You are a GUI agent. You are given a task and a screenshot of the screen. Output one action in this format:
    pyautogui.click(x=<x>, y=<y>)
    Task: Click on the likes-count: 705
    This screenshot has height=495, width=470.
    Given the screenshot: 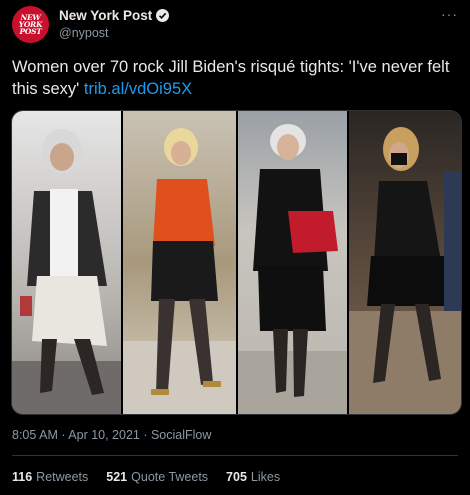 What is the action you would take?
    pyautogui.click(x=236, y=477)
    